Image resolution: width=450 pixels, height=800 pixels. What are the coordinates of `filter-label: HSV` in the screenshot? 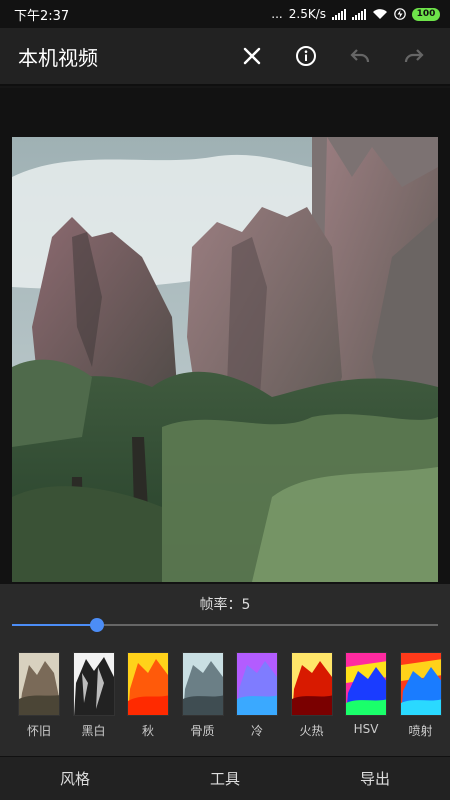 It's located at (366, 729).